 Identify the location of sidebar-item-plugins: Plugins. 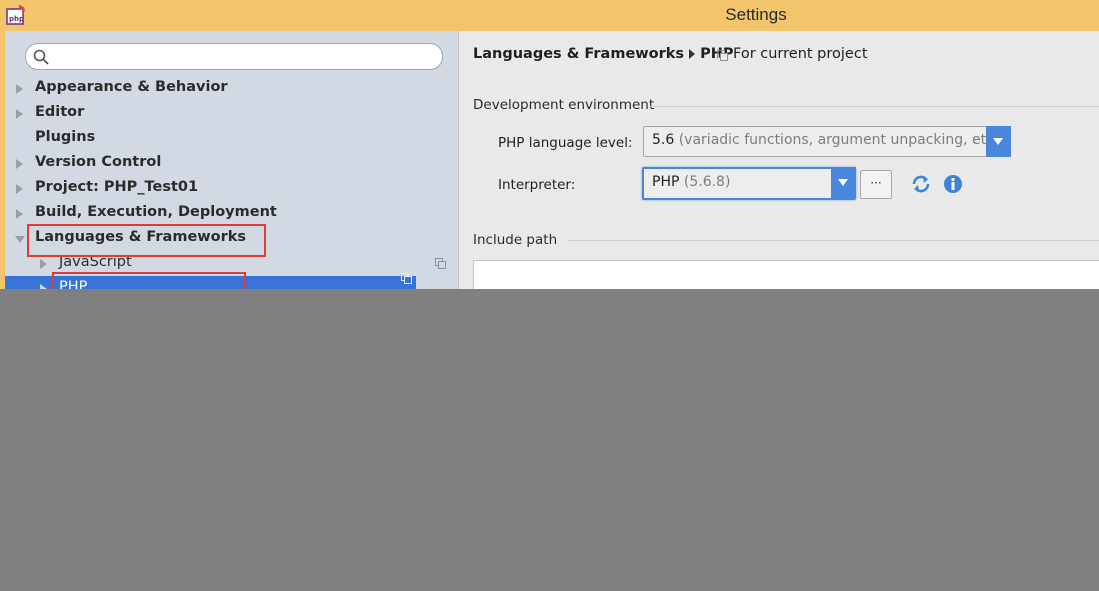
(231, 138).